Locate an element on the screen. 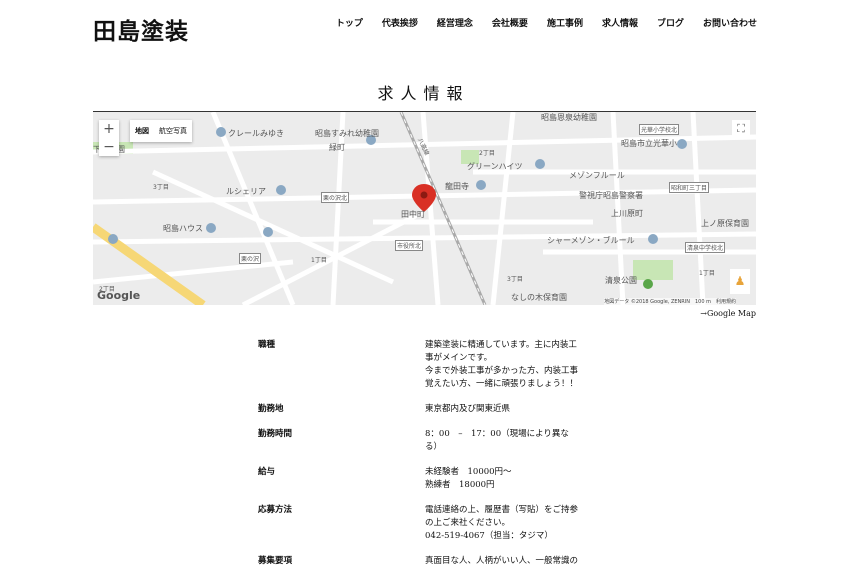 Image resolution: width=847 pixels, height=576 pixels. map-label: 田中町 is located at coordinates (413, 214).